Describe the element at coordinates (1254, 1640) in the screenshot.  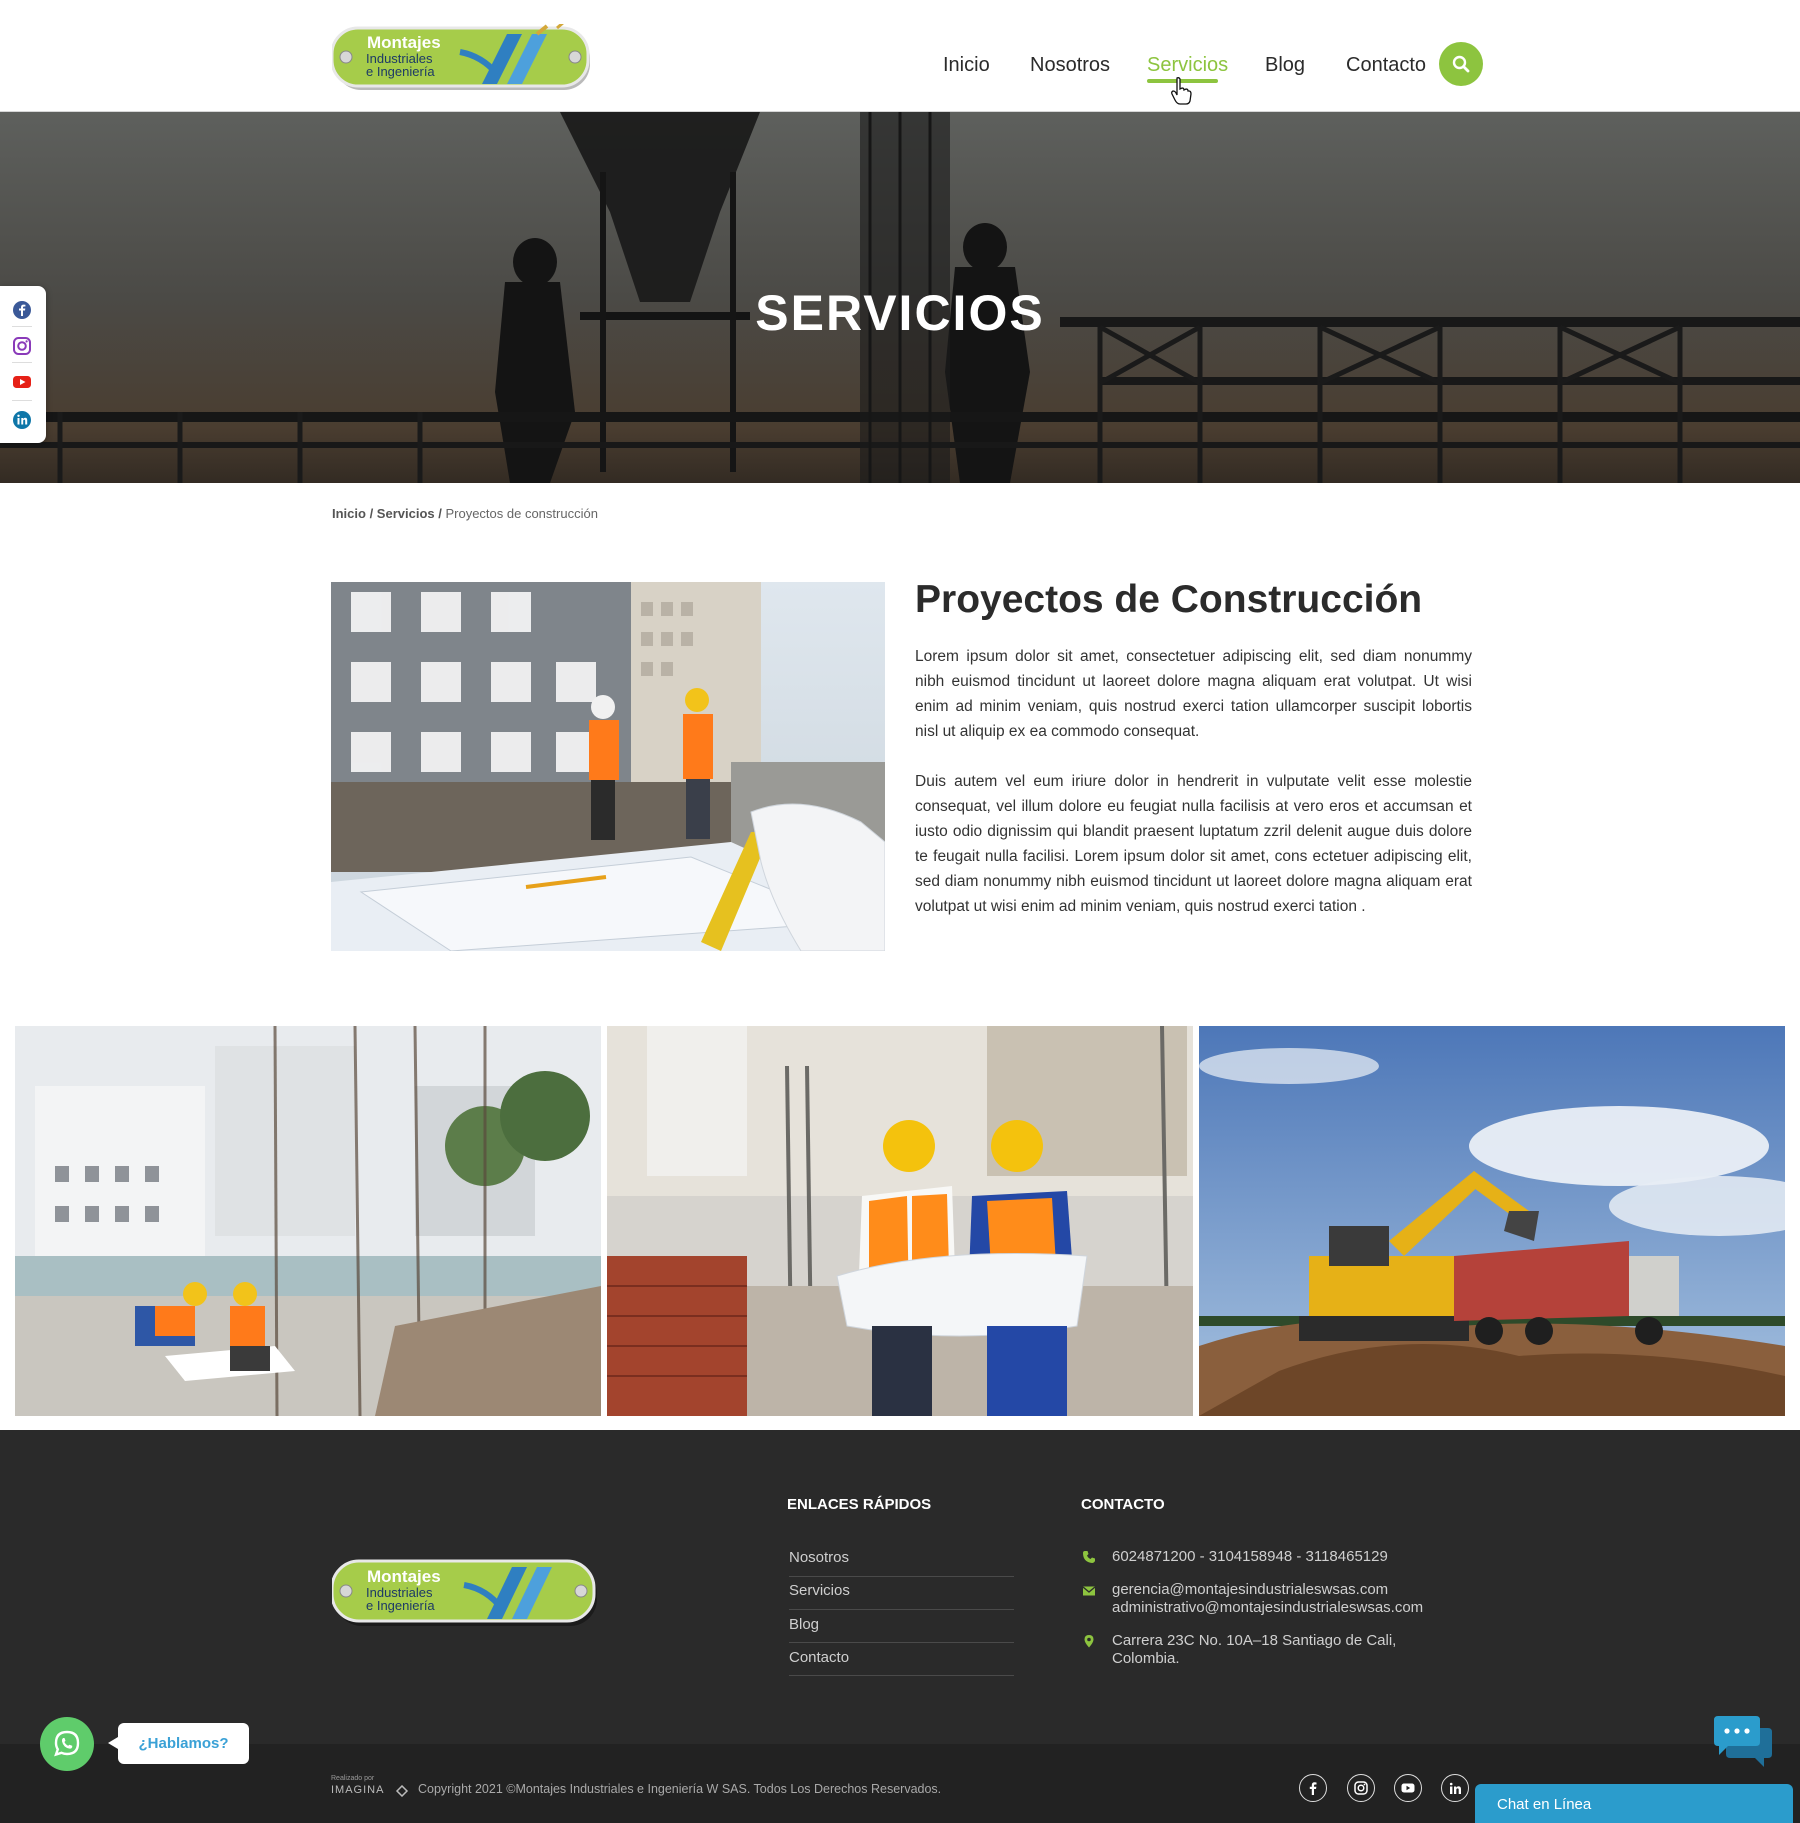
I see `footer-address: Carrera 23C No. 10A–18 Santiago de Cali,` at that location.